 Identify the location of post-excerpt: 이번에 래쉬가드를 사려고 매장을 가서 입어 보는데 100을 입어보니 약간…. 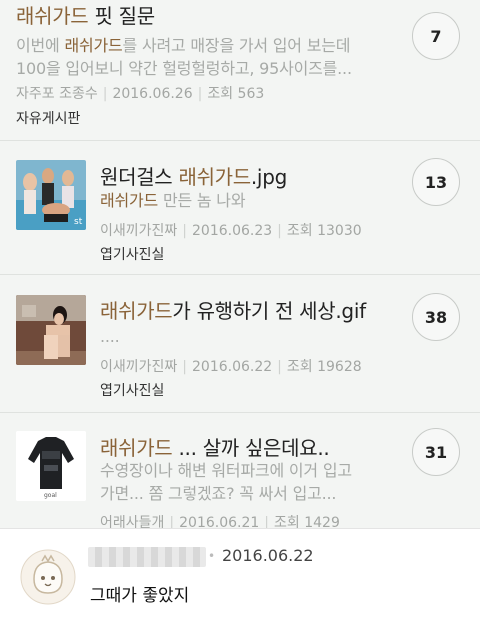
(184, 57).